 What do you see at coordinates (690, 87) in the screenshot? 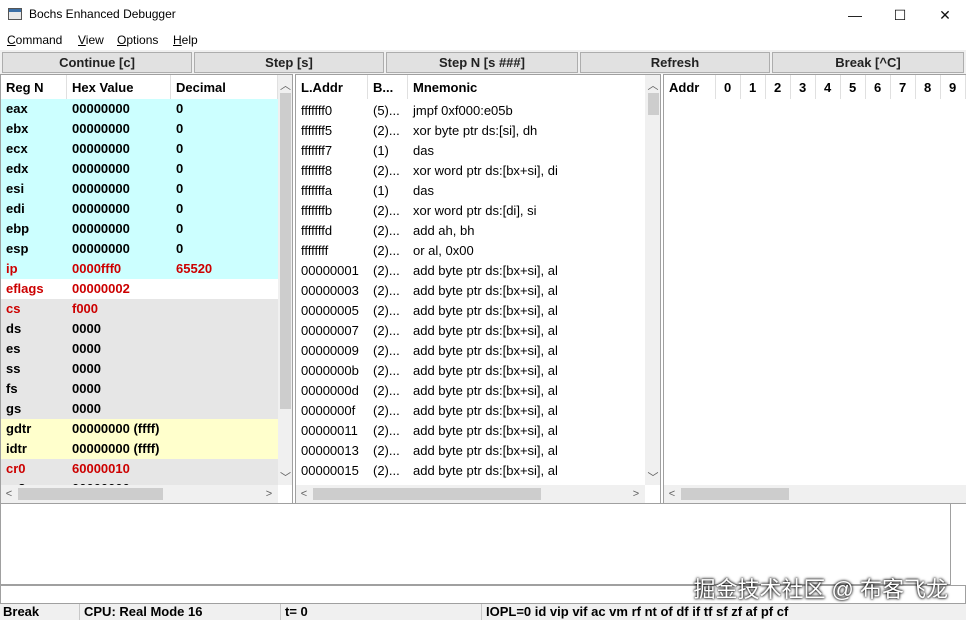
I see `col-header-addr: Addr` at bounding box center [690, 87].